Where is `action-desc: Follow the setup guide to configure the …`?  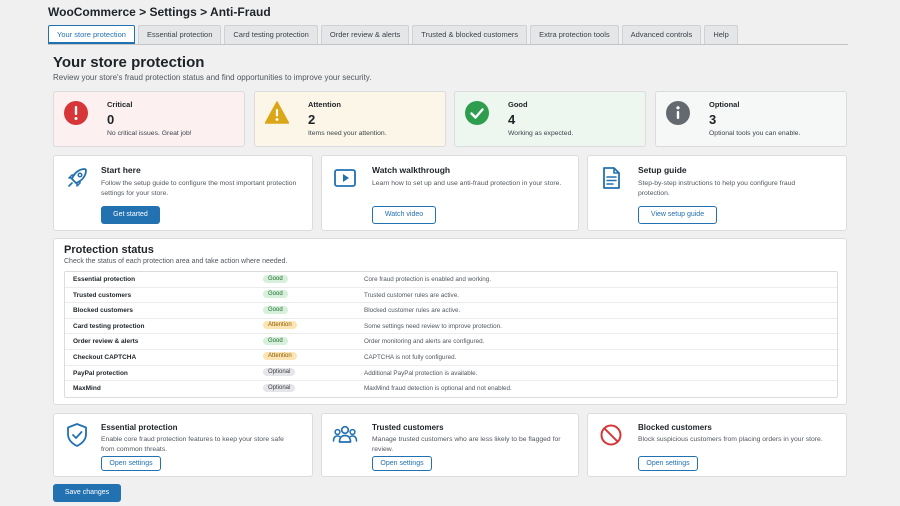
action-desc: Follow the setup guide to configure the … is located at coordinates (199, 189).